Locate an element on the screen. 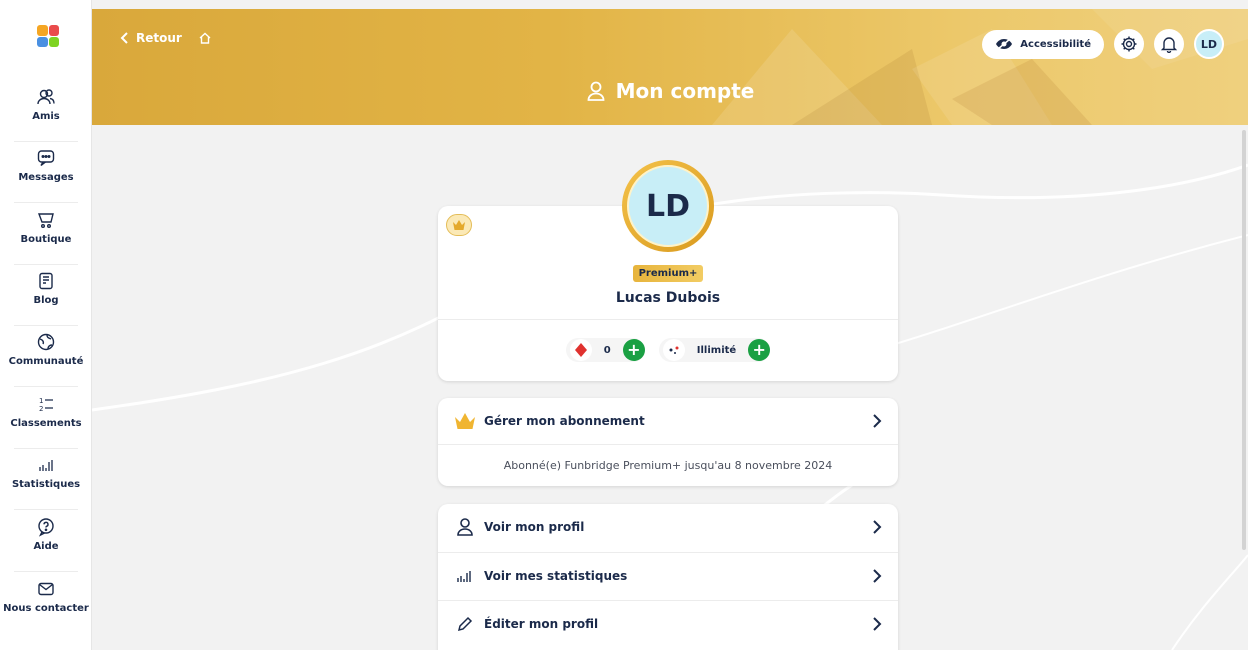  bell-icon is located at coordinates (1169, 45).